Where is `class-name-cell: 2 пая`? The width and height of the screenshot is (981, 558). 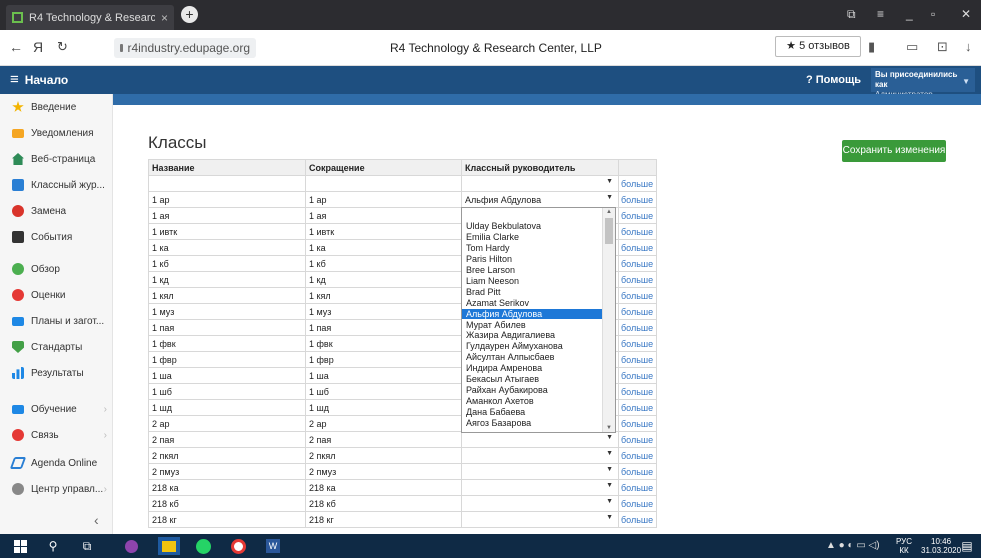 class-name-cell: 2 пая is located at coordinates (227, 439).